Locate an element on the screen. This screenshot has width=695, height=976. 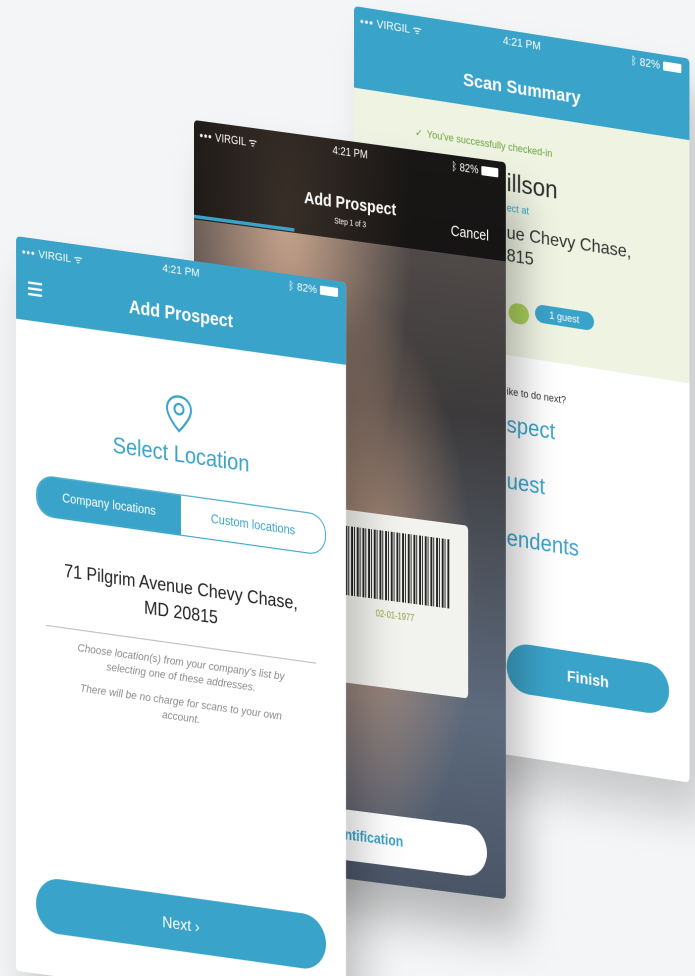
selected-address: 71 Pilgrim Avenue Chevy Chase, MD 20815 is located at coordinates (181, 601).